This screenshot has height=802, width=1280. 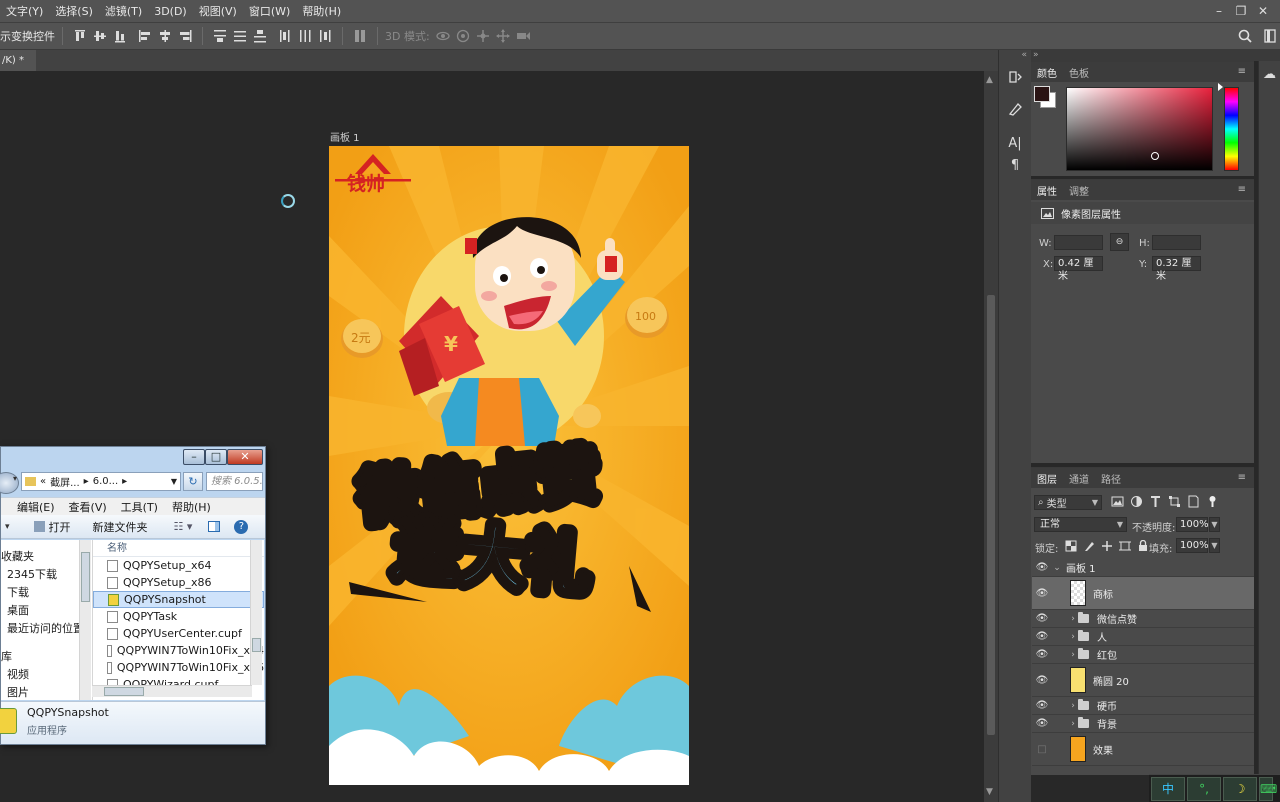 I want to click on minimize-button: –, so click(x=1219, y=11).